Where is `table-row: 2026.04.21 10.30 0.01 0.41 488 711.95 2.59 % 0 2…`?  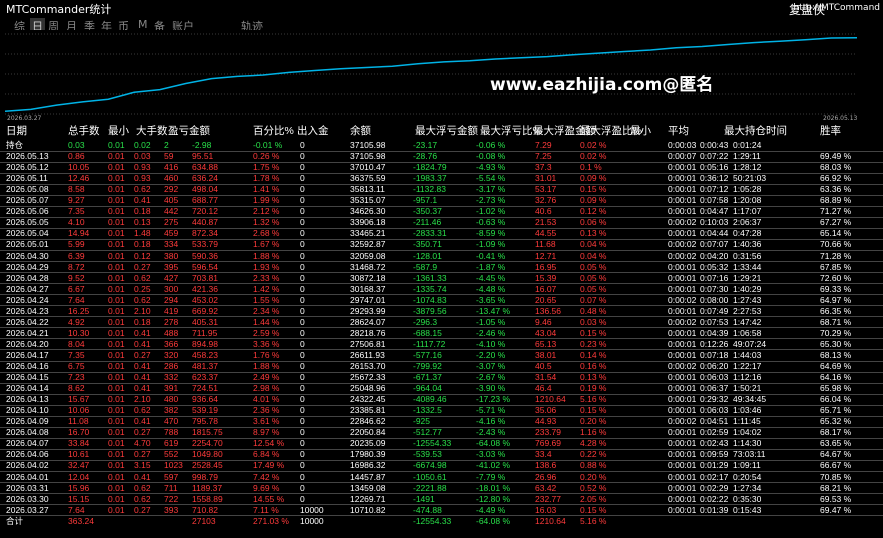 table-row: 2026.04.21 10.30 0.01 0.41 488 711.95 2.59 % 0 2… is located at coordinates (441, 333).